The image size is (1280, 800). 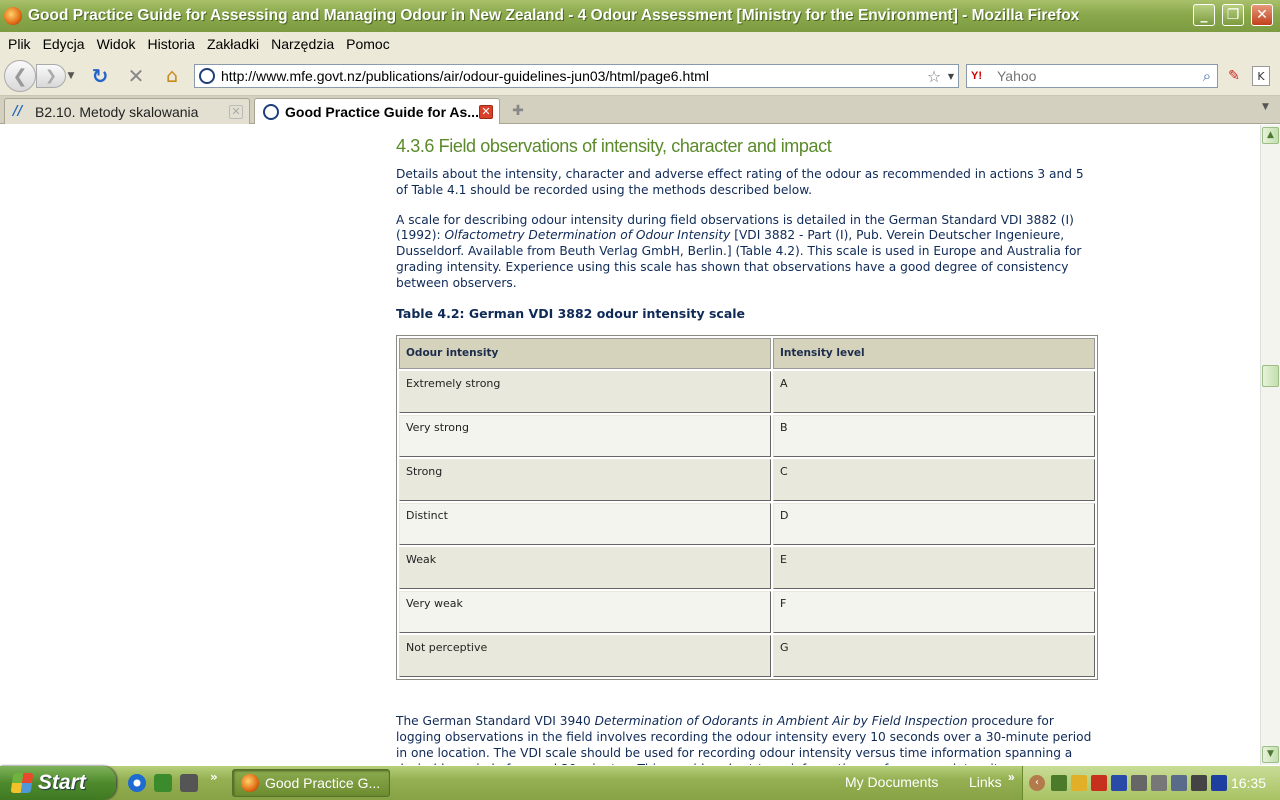 I want to click on tab-favicon, so click(x=271, y=111).